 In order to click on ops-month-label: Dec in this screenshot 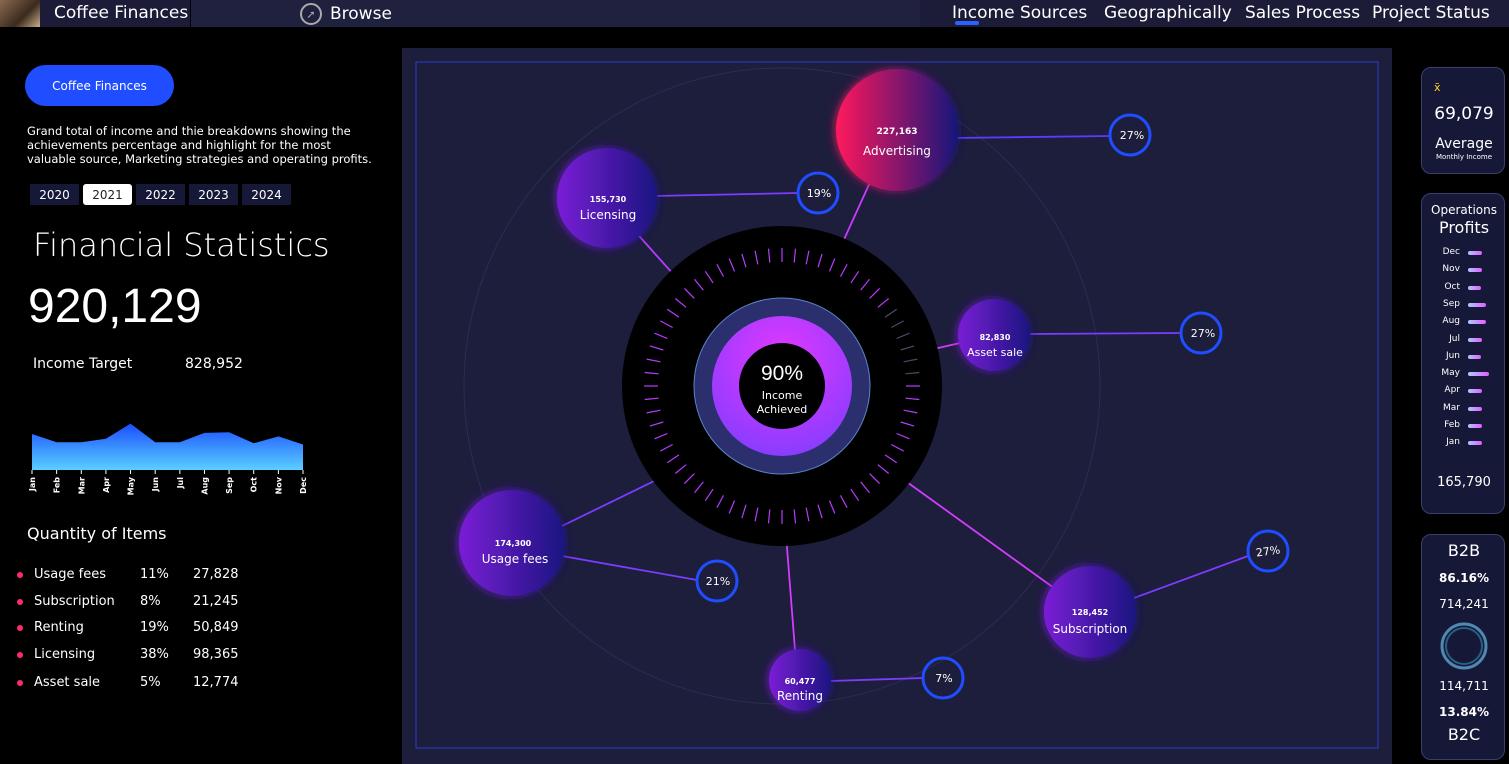, I will do `click(1451, 252)`.